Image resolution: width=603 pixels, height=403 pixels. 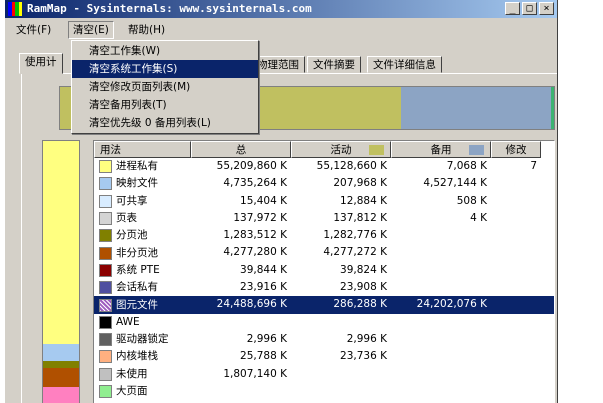 I want to click on empty-priority0-standby-item: 清空优先级 0 备用列表(L), so click(x=165, y=123).